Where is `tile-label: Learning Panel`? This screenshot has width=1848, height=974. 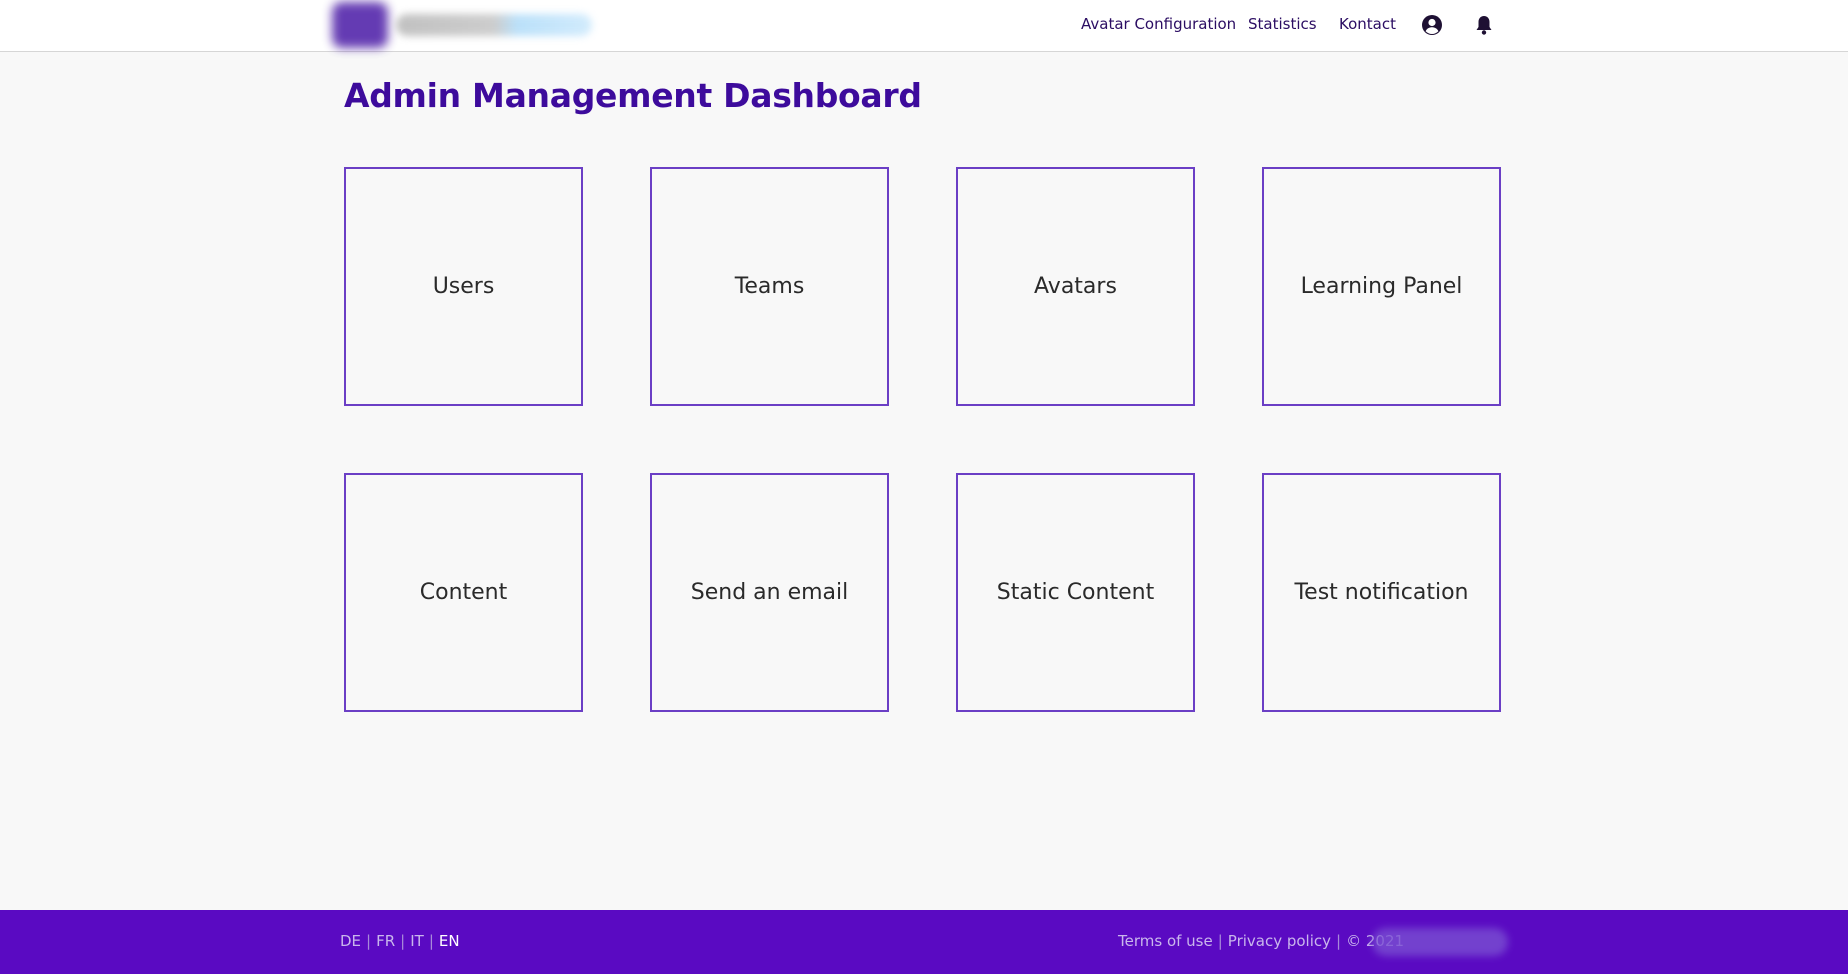 tile-label: Learning Panel is located at coordinates (1381, 286).